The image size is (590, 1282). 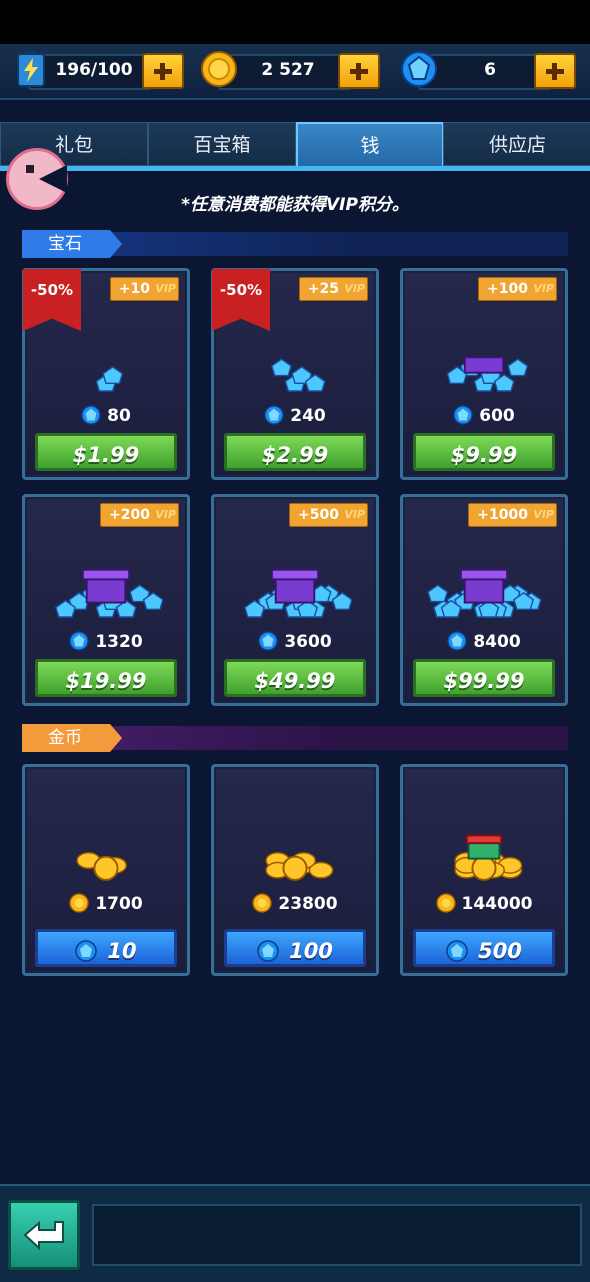 I want to click on buy-coins-button: 10, so click(x=106, y=948).